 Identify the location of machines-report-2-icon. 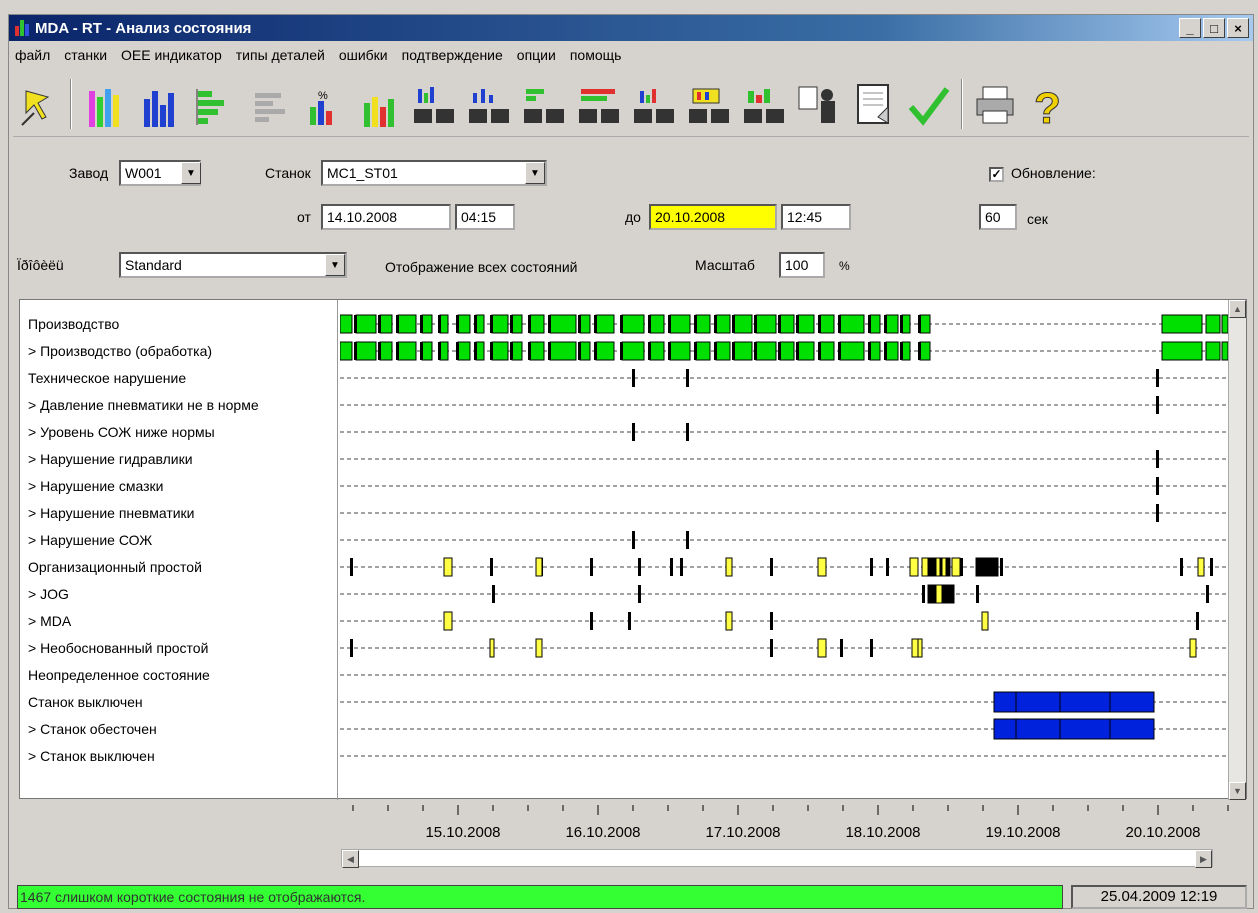
(489, 104).